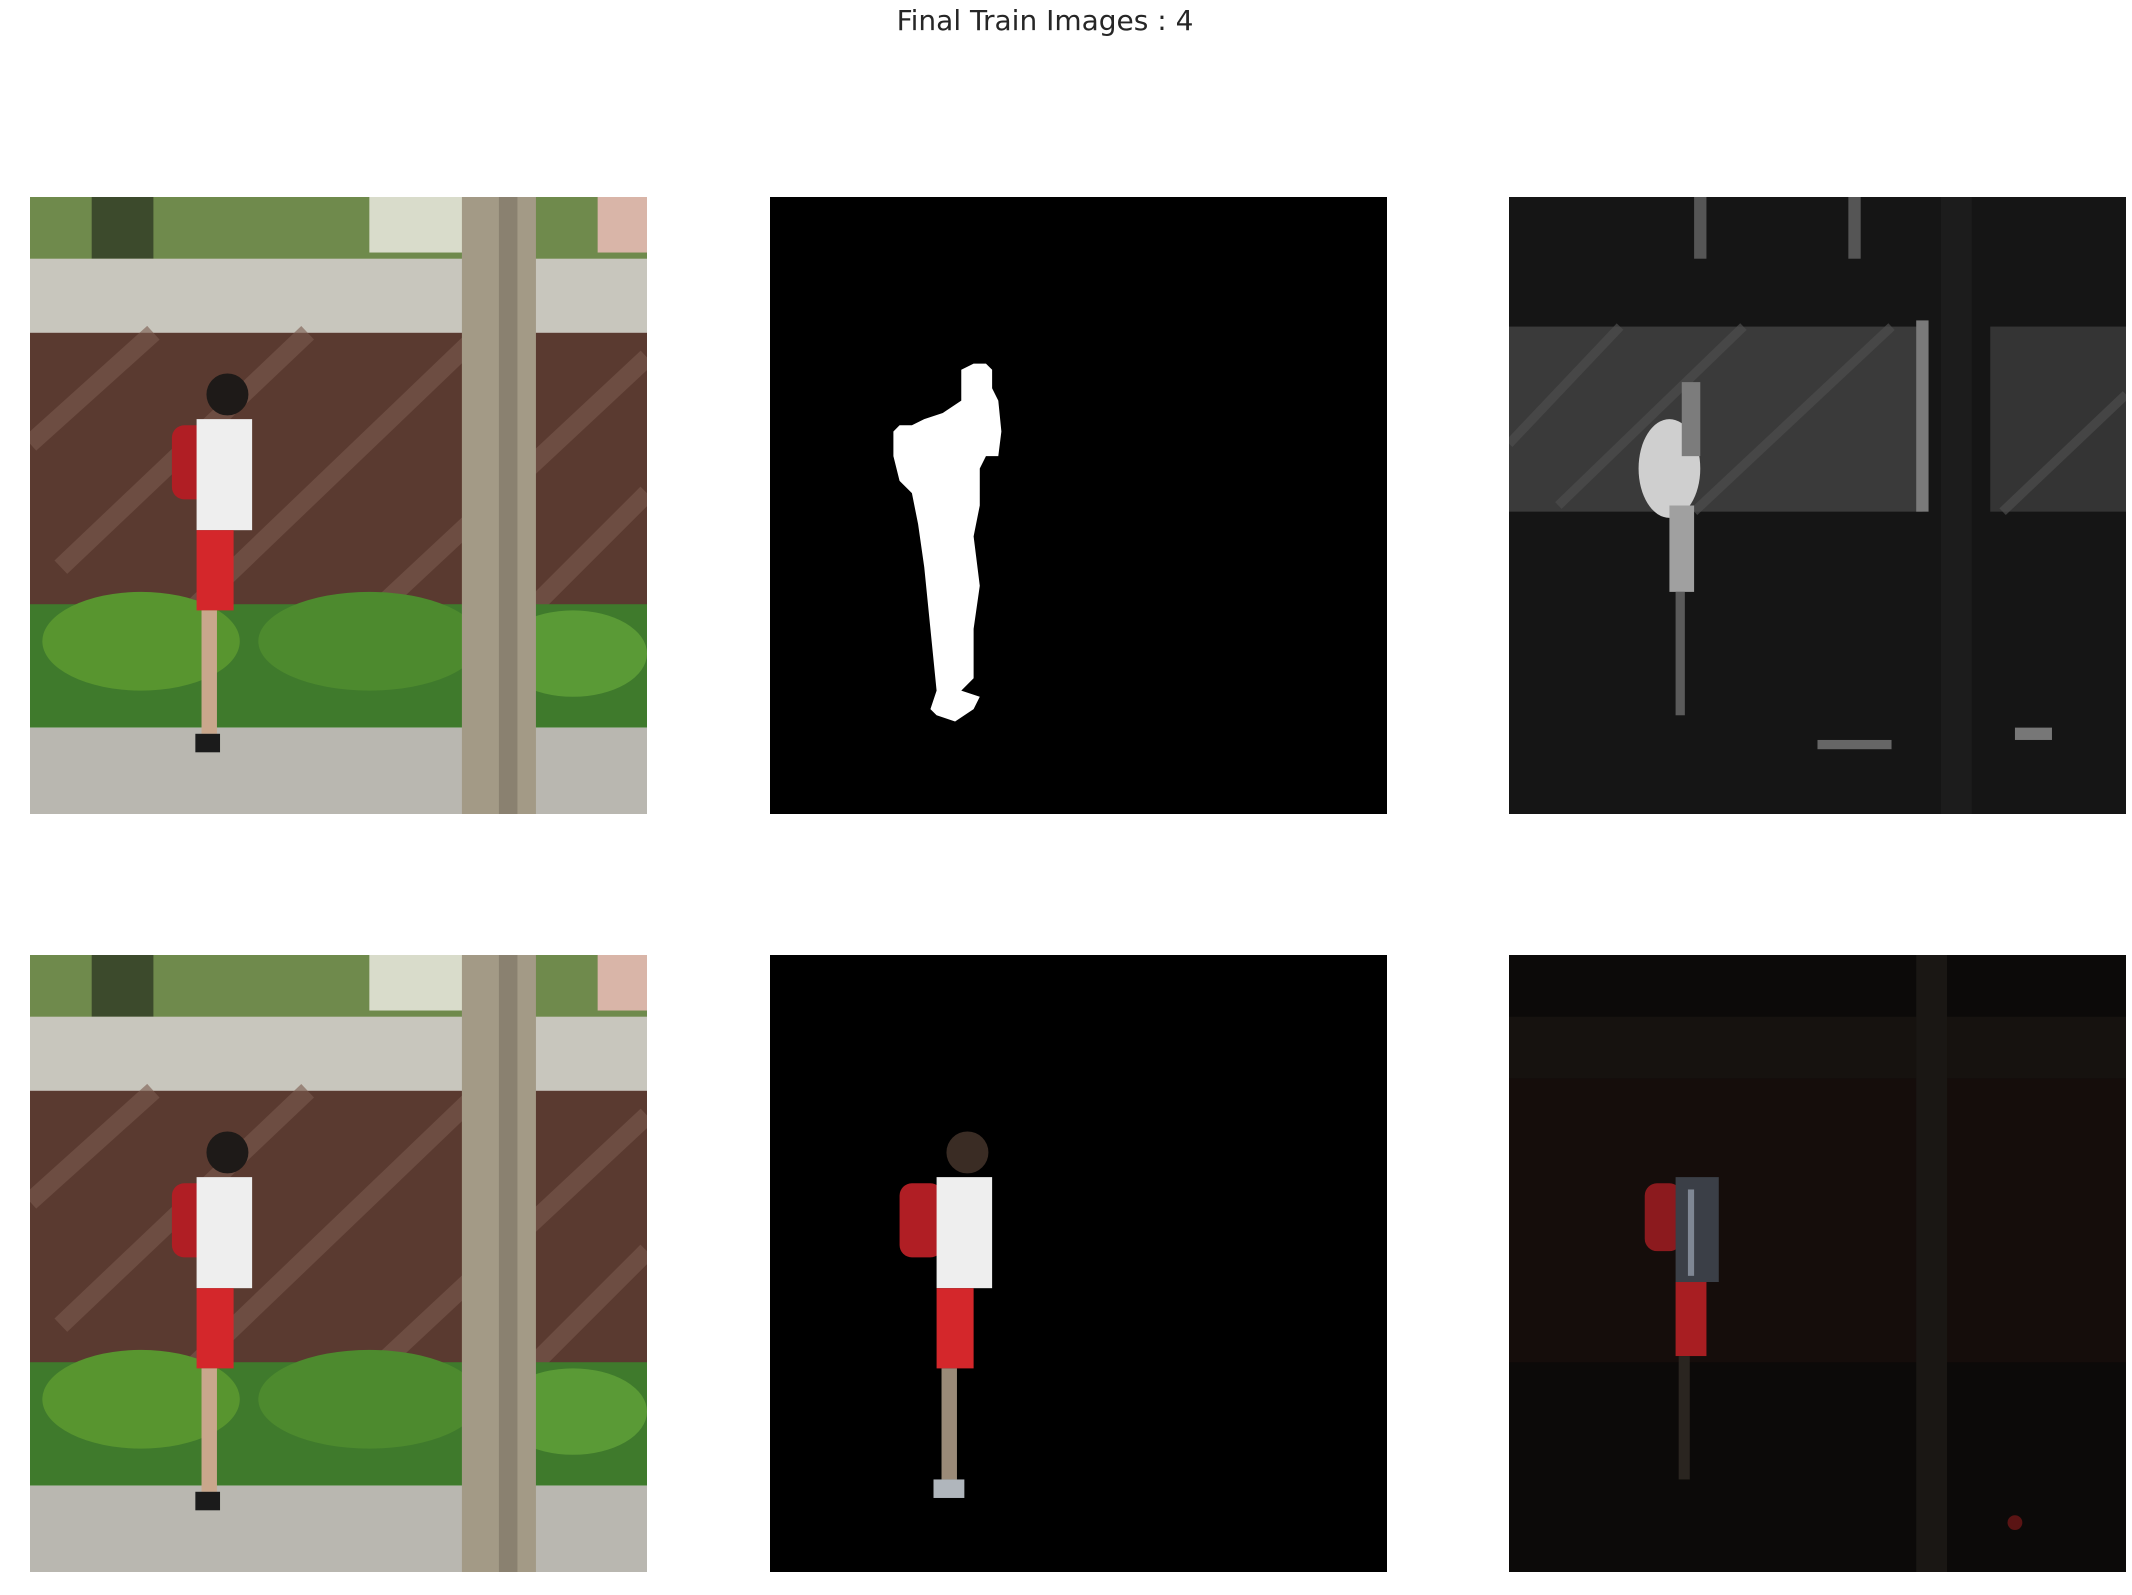  I want to click on panel-predicted-masked-image, so click(1817, 1263).